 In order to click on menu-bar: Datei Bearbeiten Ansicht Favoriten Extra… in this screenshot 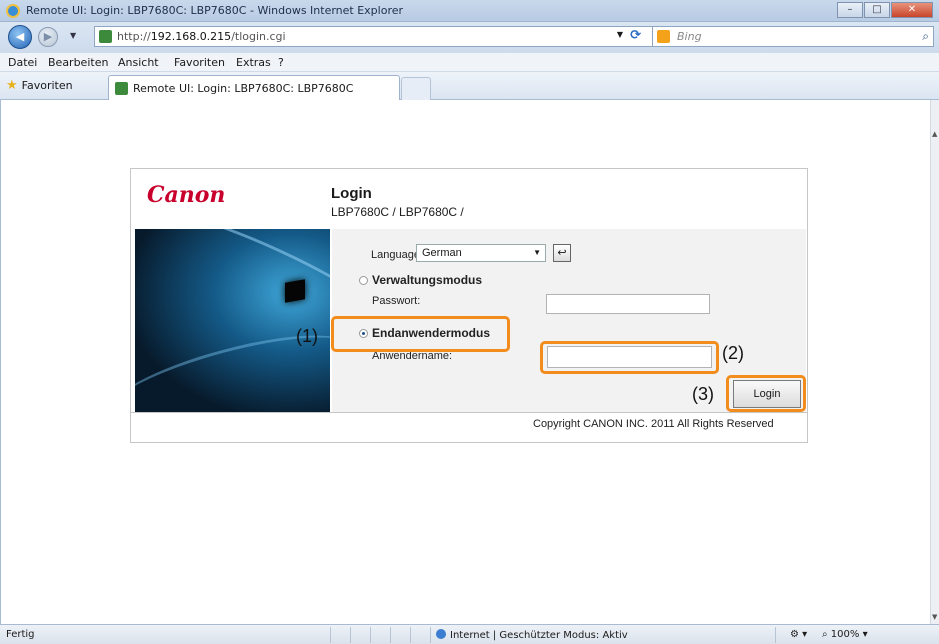, I will do `click(469, 62)`.